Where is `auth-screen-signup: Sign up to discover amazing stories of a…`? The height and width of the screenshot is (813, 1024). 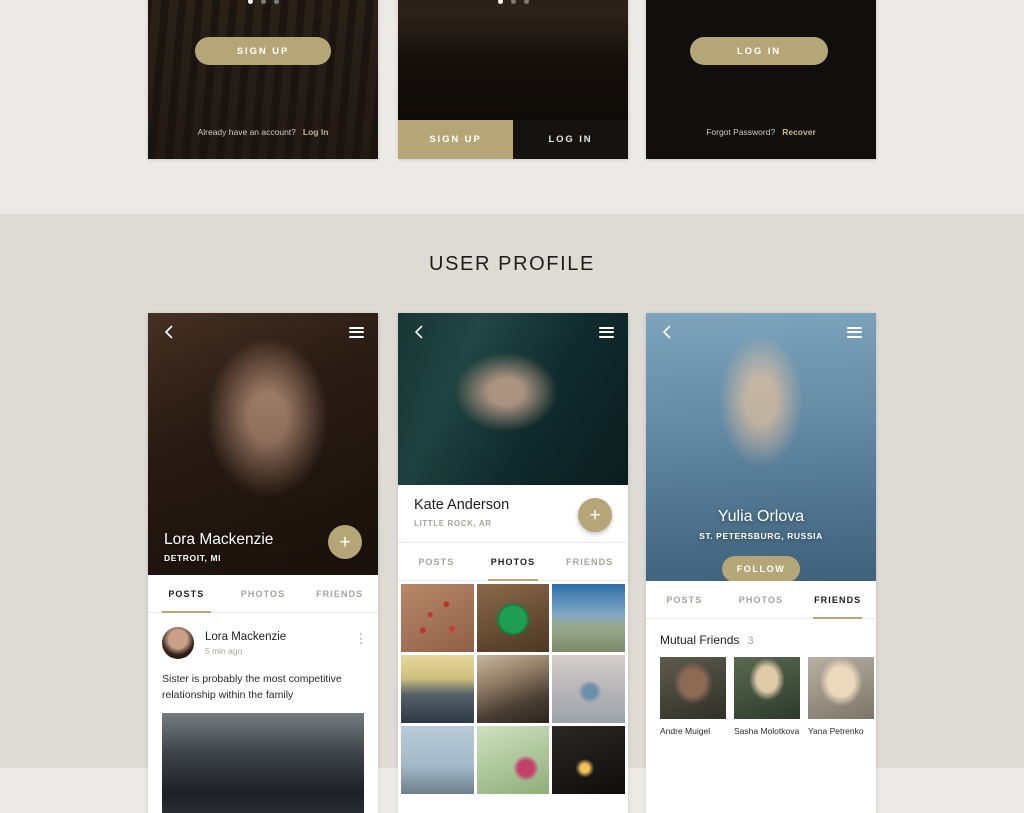 auth-screen-signup: Sign up to discover amazing stories of a… is located at coordinates (263, 79).